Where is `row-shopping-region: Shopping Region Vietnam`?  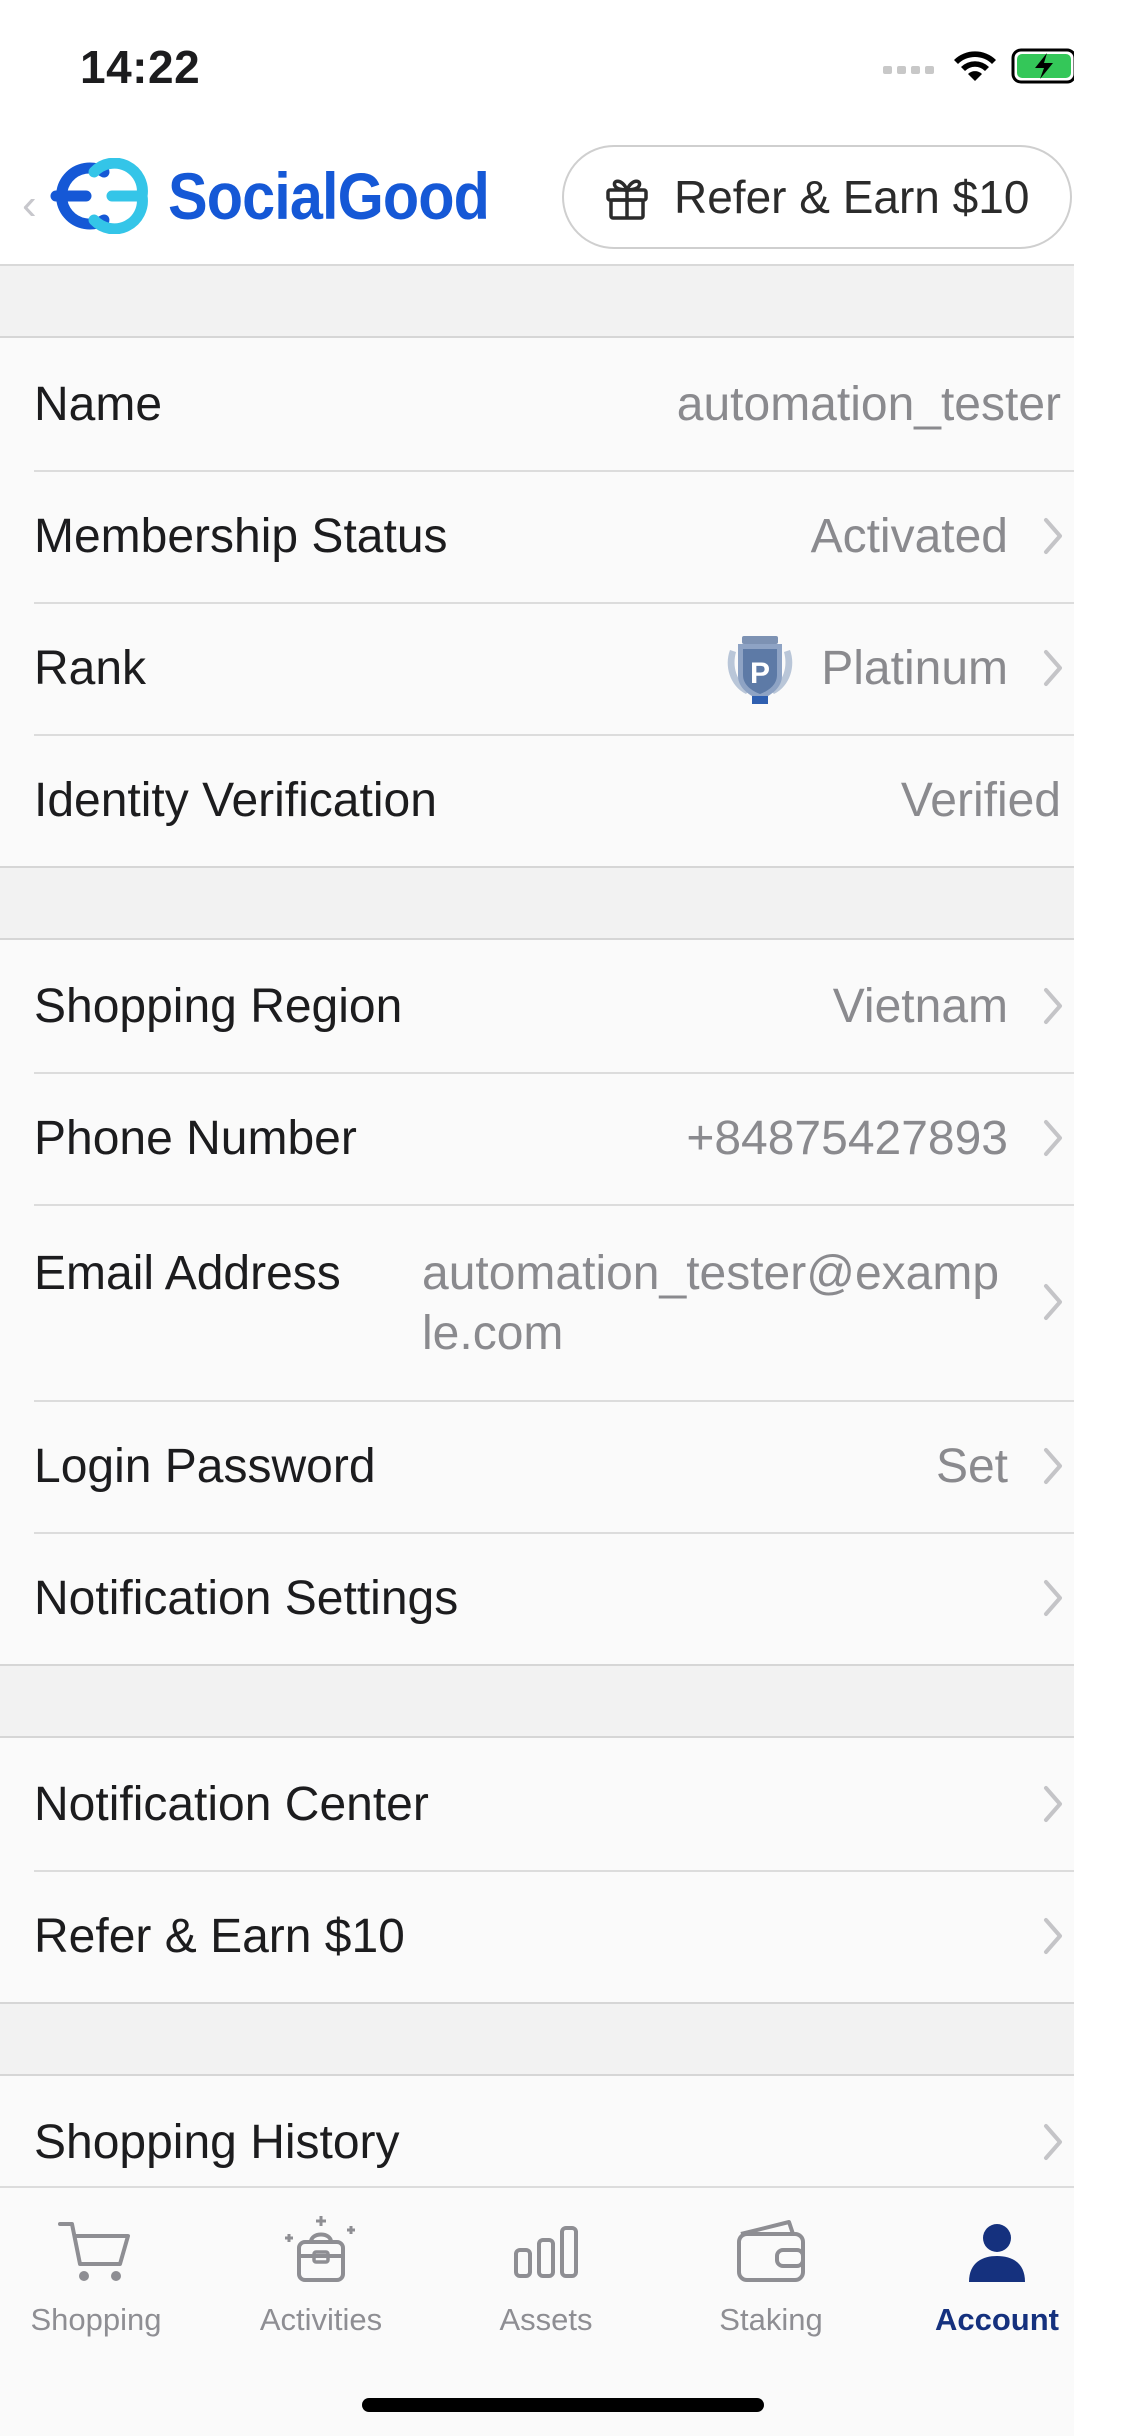
row-shopping-region: Shopping Region Vietnam is located at coordinates (537, 1006).